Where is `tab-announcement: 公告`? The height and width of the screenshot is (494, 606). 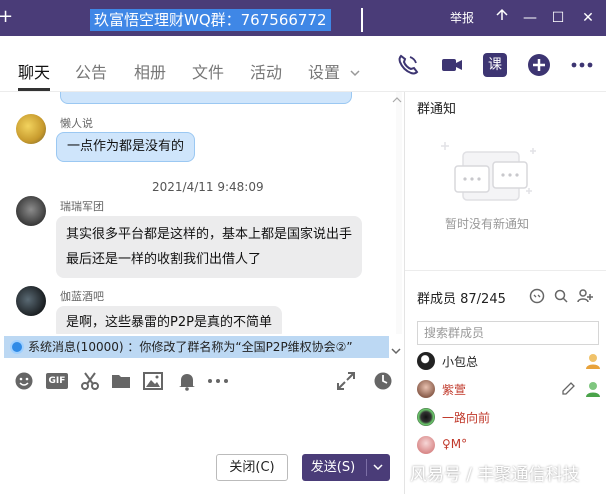
tab-announcement: 公告 is located at coordinates (91, 71).